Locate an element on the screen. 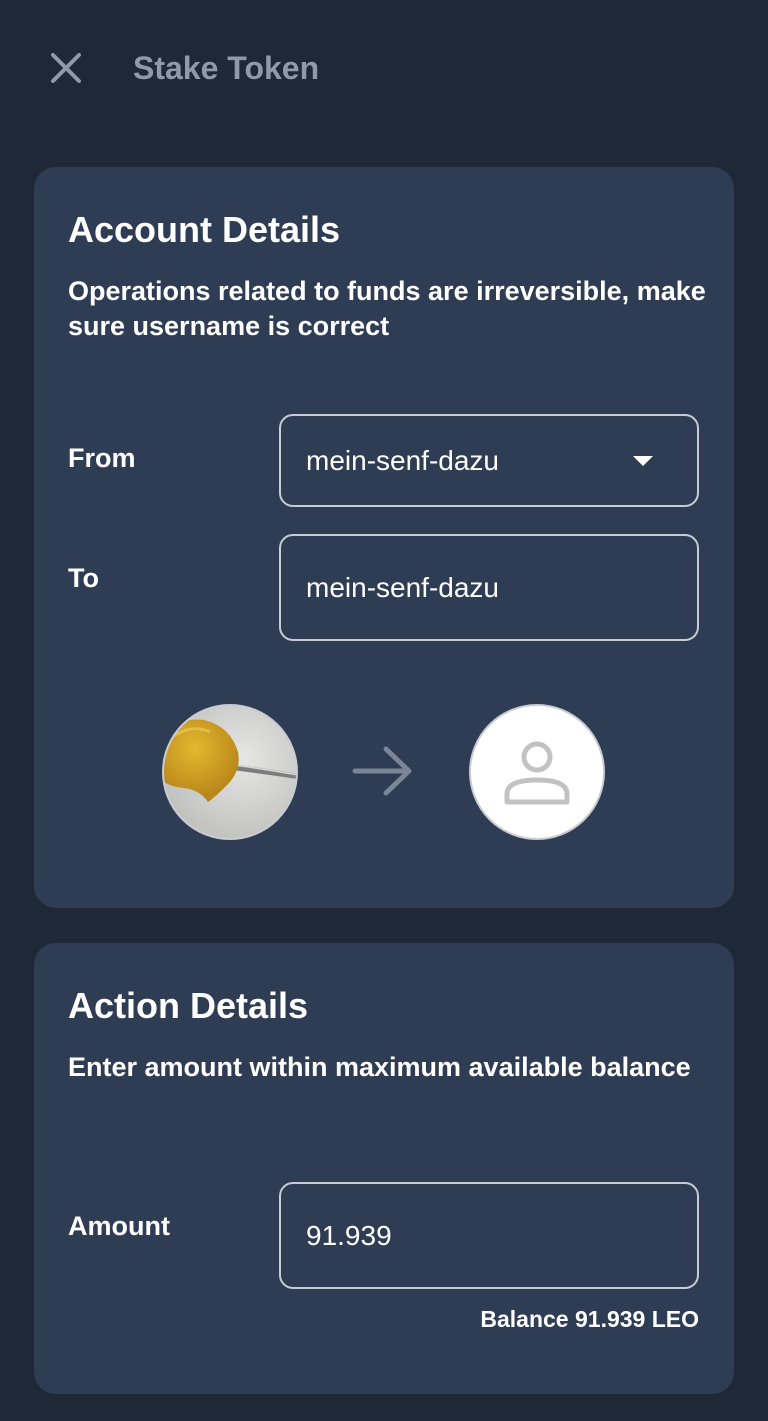 This screenshot has height=1421, width=768. amount-input: 91.939 is located at coordinates (489, 1235).